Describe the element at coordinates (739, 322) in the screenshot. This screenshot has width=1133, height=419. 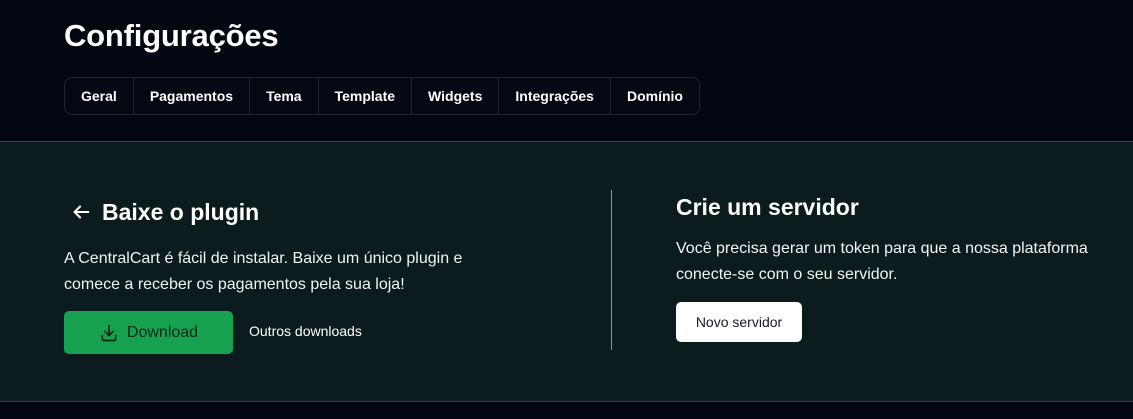
I see `new-server-button: Novo servidor` at that location.